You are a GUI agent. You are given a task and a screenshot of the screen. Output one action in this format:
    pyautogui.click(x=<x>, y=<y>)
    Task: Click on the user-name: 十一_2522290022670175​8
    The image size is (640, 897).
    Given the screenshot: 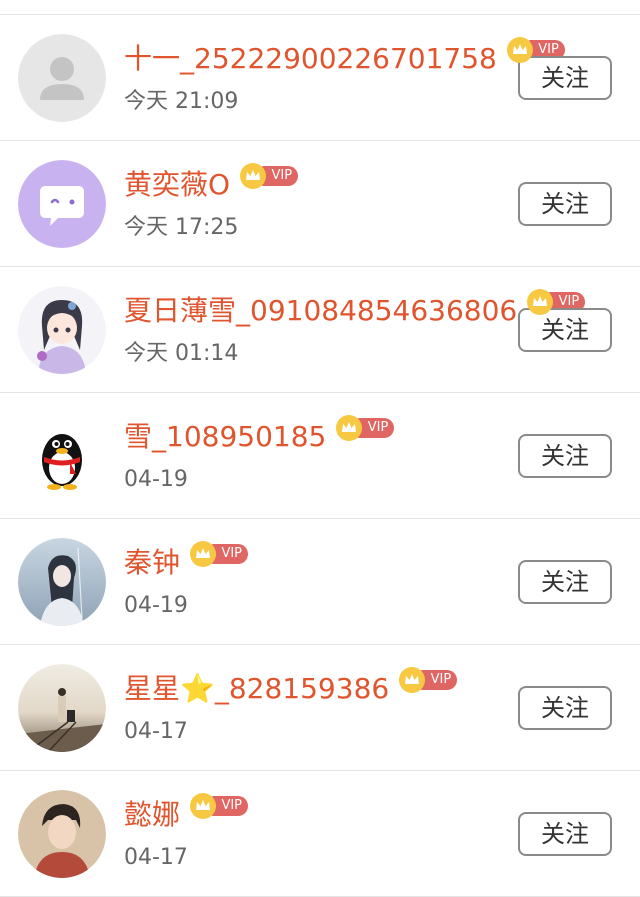 What is the action you would take?
    pyautogui.click(x=310, y=59)
    